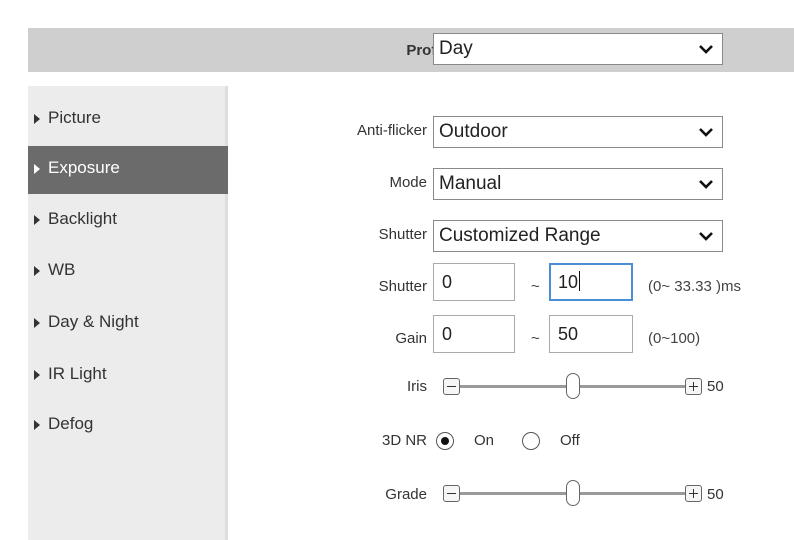 The height and width of the screenshot is (540, 794). I want to click on iris-label: Iris, so click(417, 386).